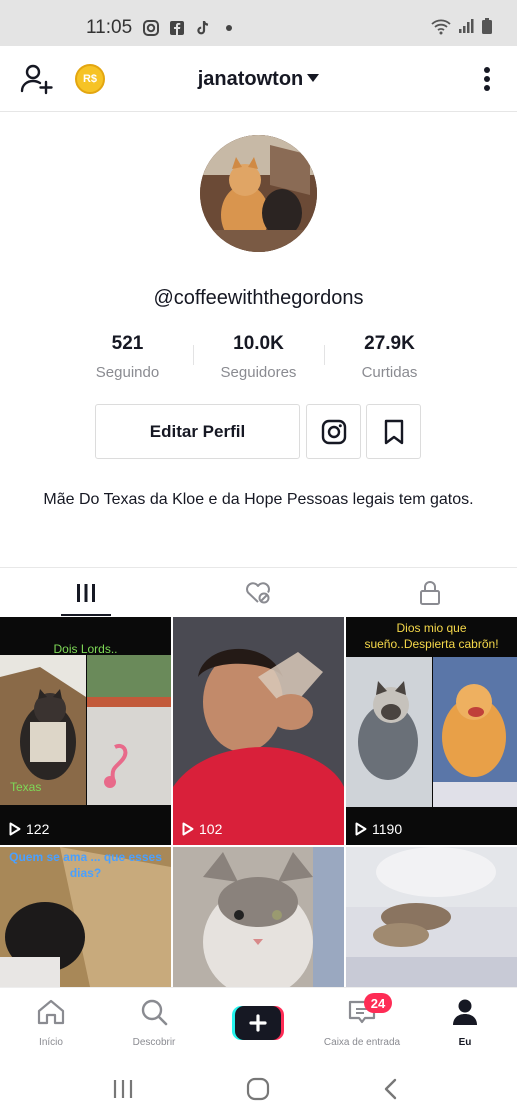 Image resolution: width=517 pixels, height=1120 pixels. I want to click on edit-profile-button: Editar Perfil, so click(197, 431).